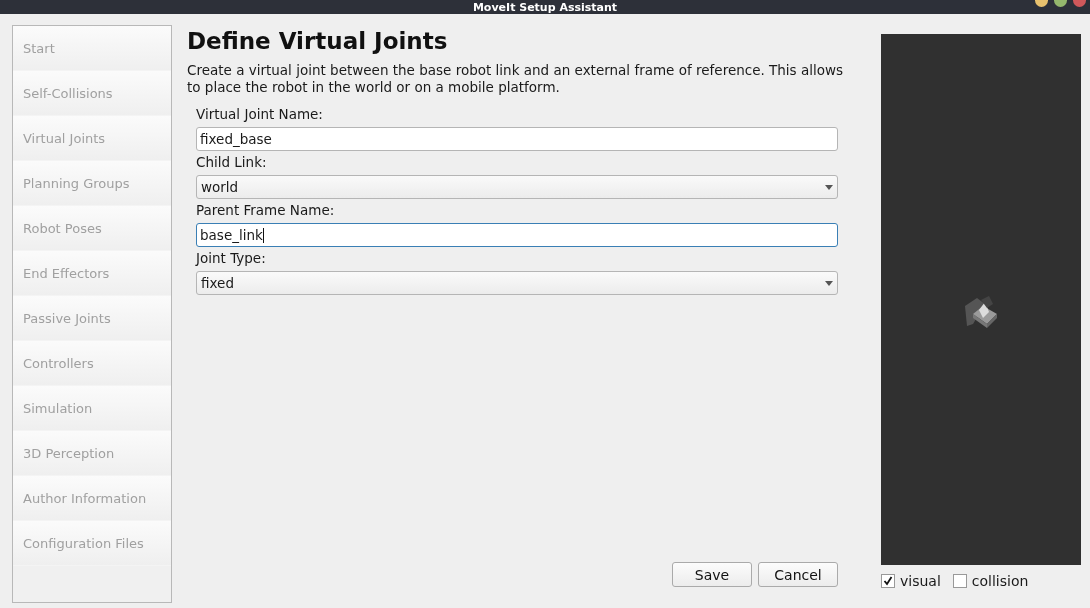 The width and height of the screenshot is (1090, 608). Describe the element at coordinates (92, 408) in the screenshot. I see `sidebar-item: Simulation` at that location.